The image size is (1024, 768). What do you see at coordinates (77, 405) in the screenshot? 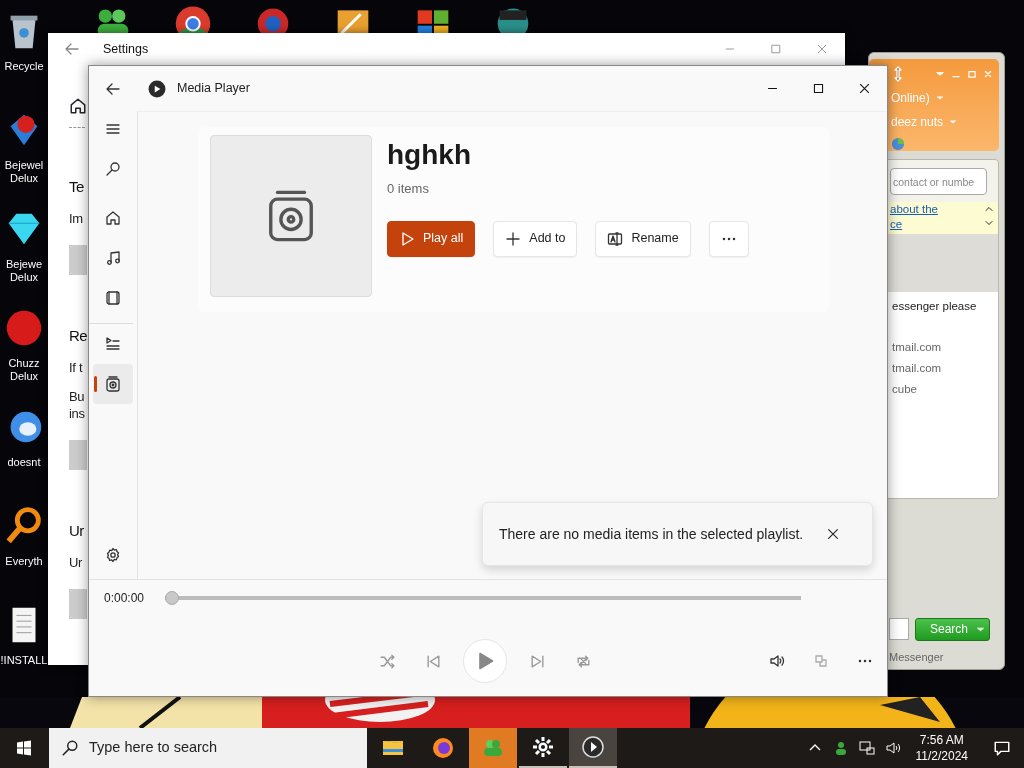
I see `section-text: Bu ins` at bounding box center [77, 405].